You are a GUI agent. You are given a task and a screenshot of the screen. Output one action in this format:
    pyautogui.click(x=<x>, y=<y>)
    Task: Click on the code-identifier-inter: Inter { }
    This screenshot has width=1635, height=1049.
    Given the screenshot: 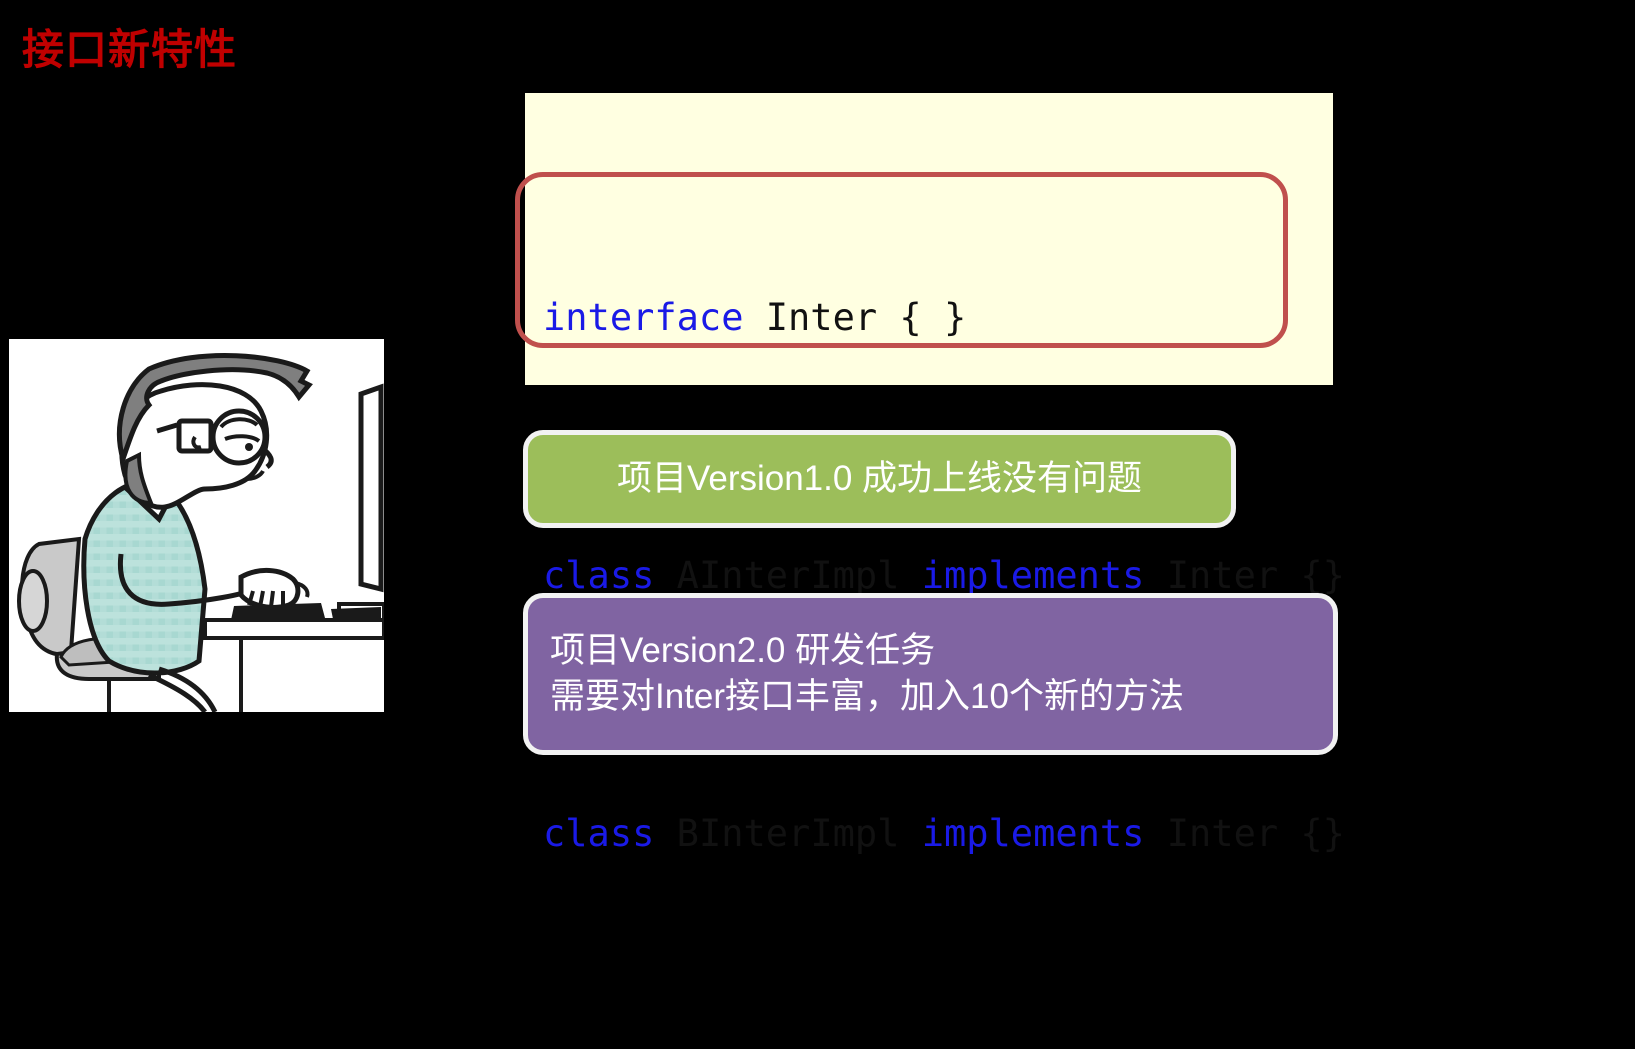 What is the action you would take?
    pyautogui.click(x=855, y=317)
    